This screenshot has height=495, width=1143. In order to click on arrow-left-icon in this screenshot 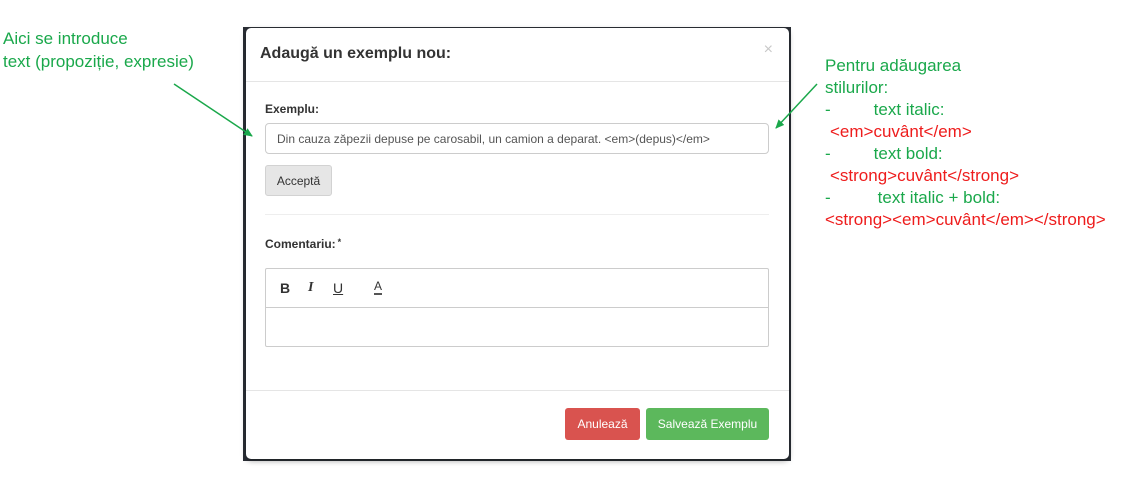, I will do `click(213, 110)`.